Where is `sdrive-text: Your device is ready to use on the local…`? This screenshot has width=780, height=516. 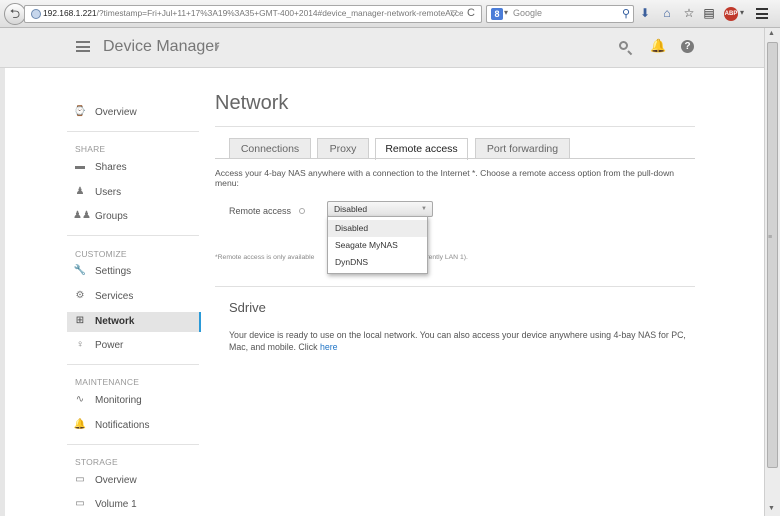
sdrive-text: Your device is ready to use on the local… is located at coordinates (457, 341).